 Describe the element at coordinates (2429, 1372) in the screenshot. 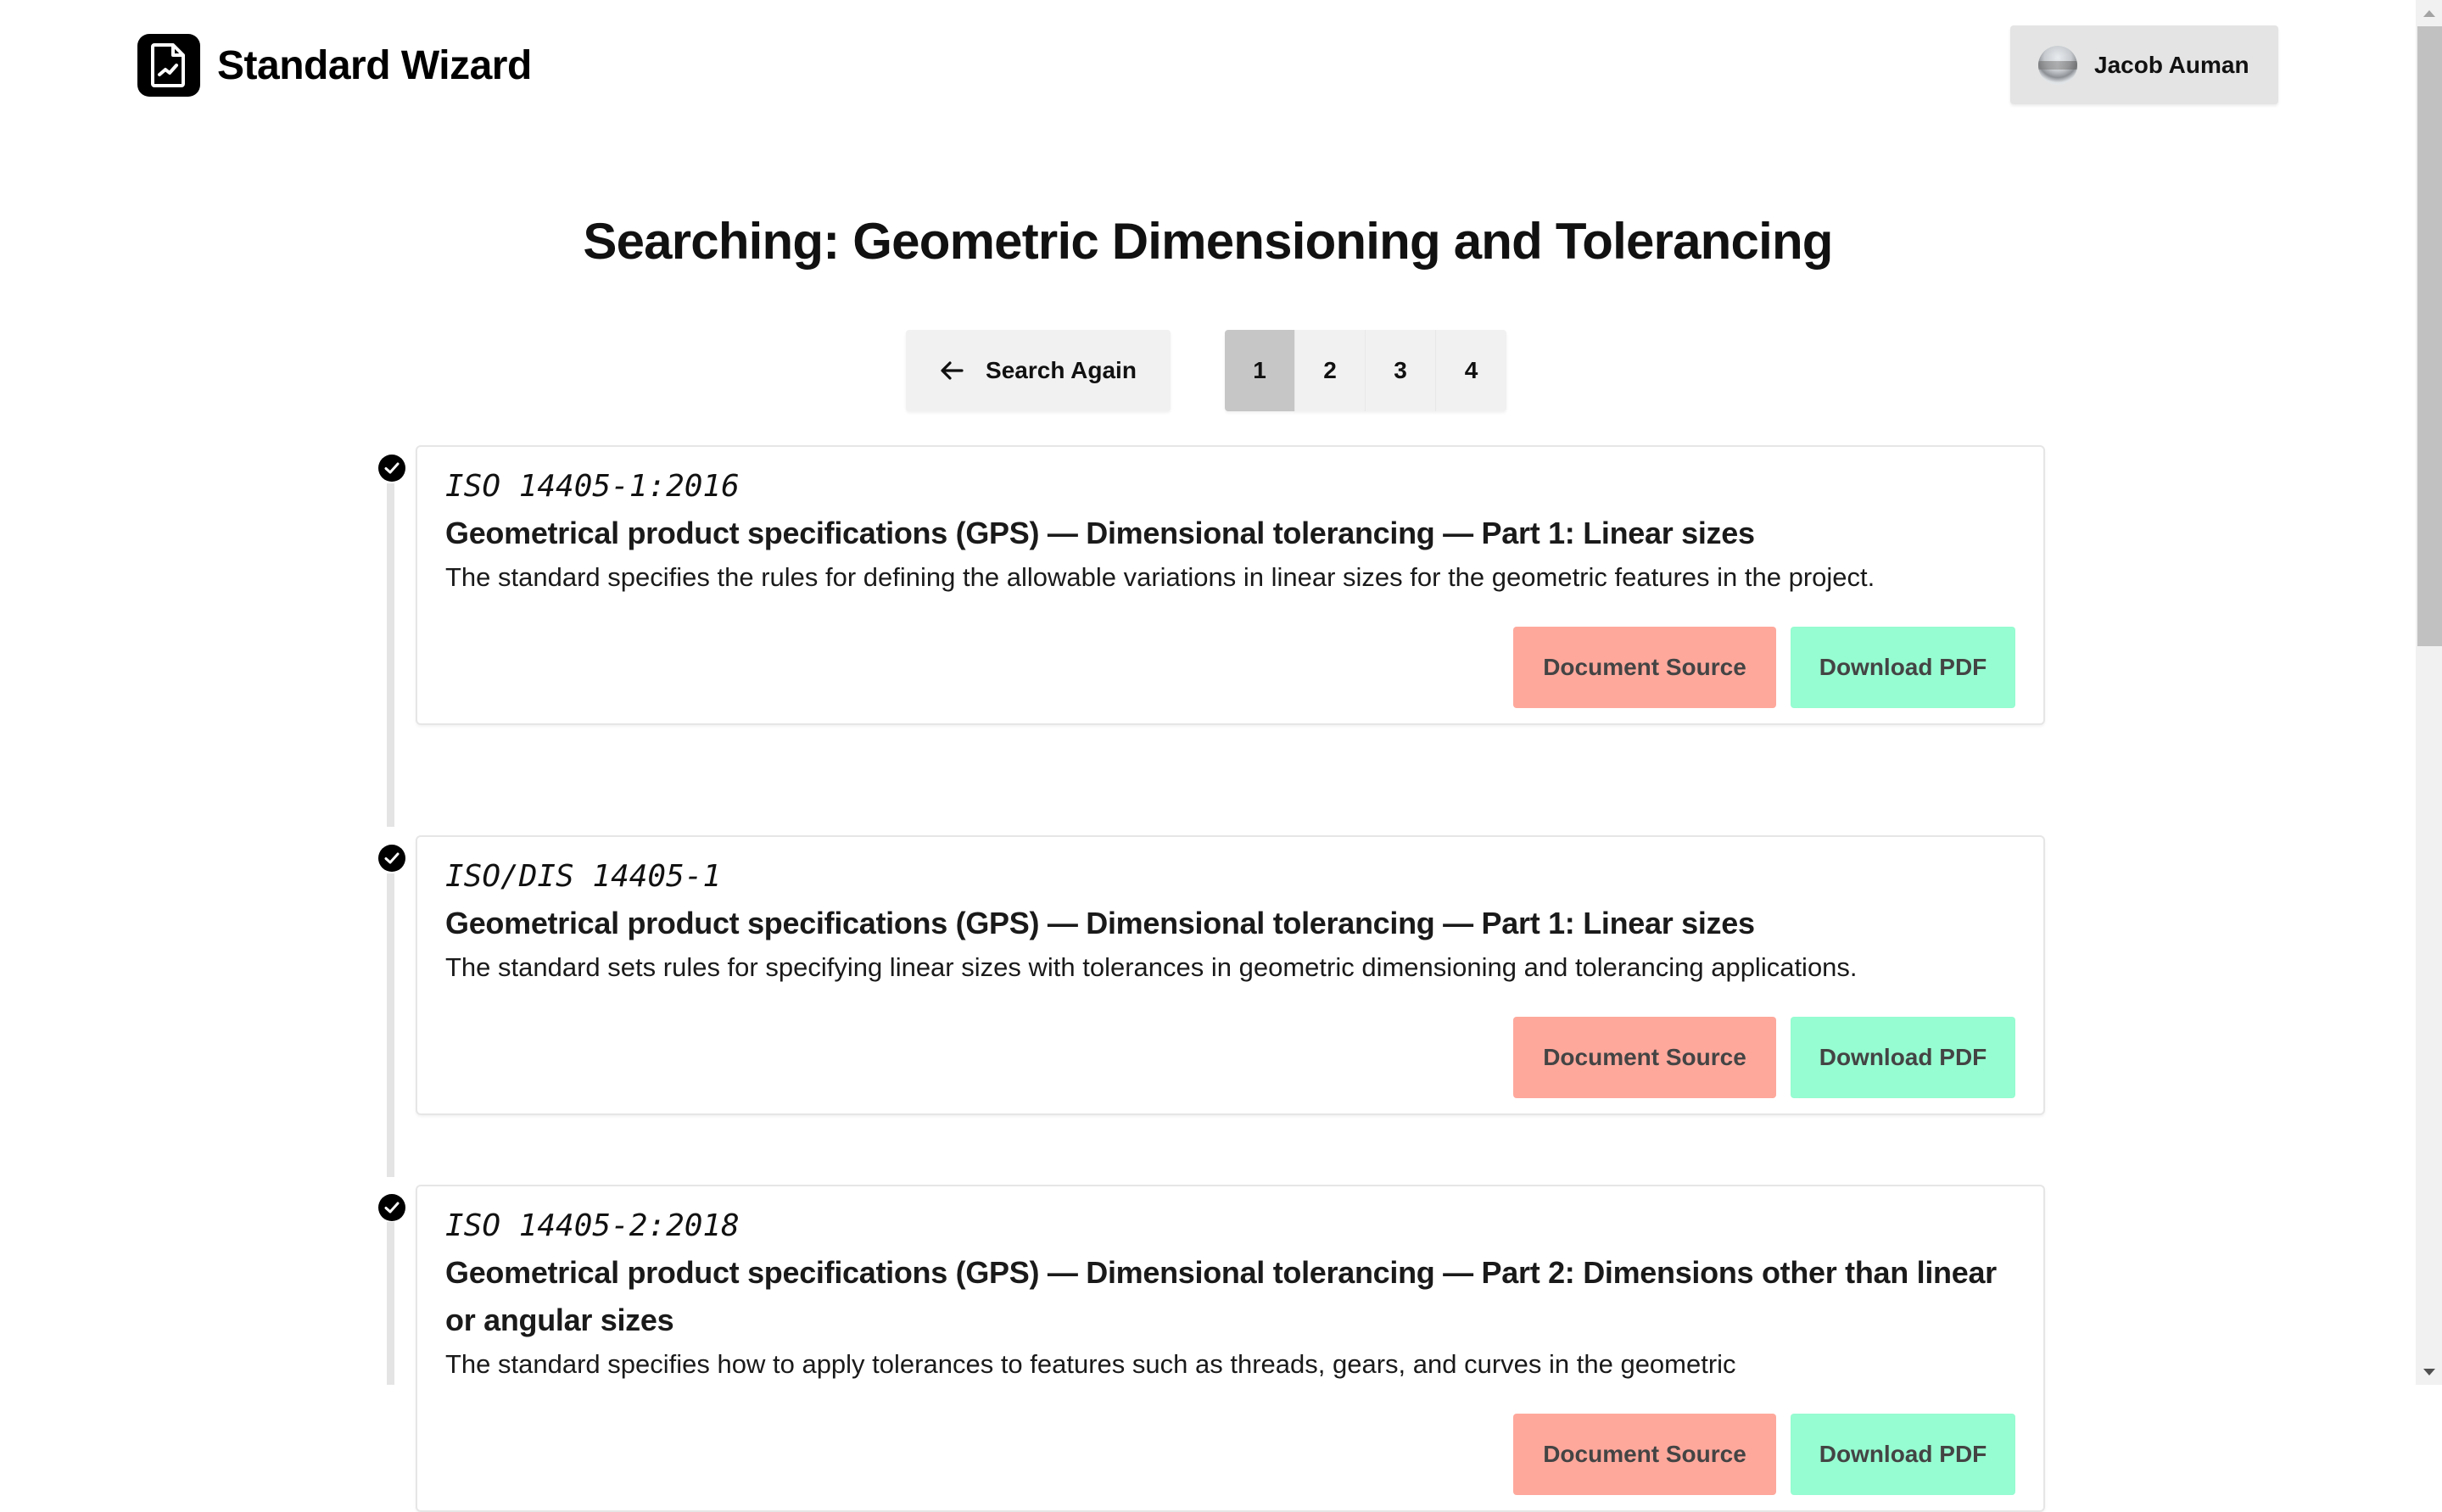

I see `scroll-down-arrow-icon` at that location.